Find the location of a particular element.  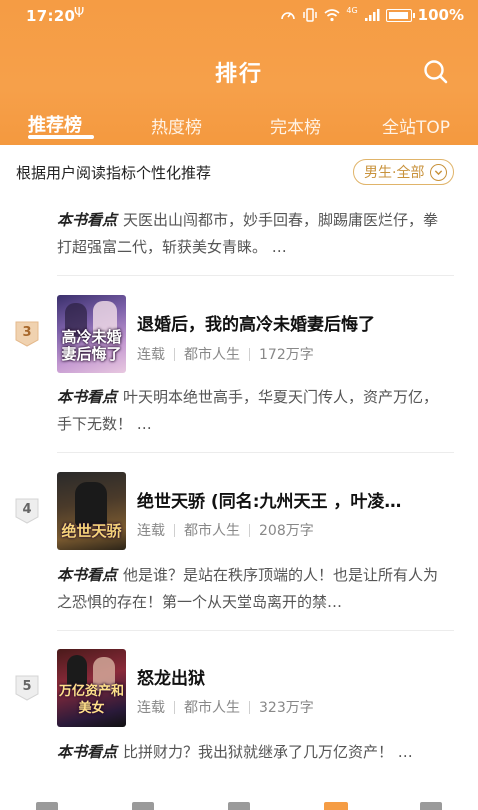

cover-title: 高冷未婚妻后悔了 is located at coordinates (91, 345).